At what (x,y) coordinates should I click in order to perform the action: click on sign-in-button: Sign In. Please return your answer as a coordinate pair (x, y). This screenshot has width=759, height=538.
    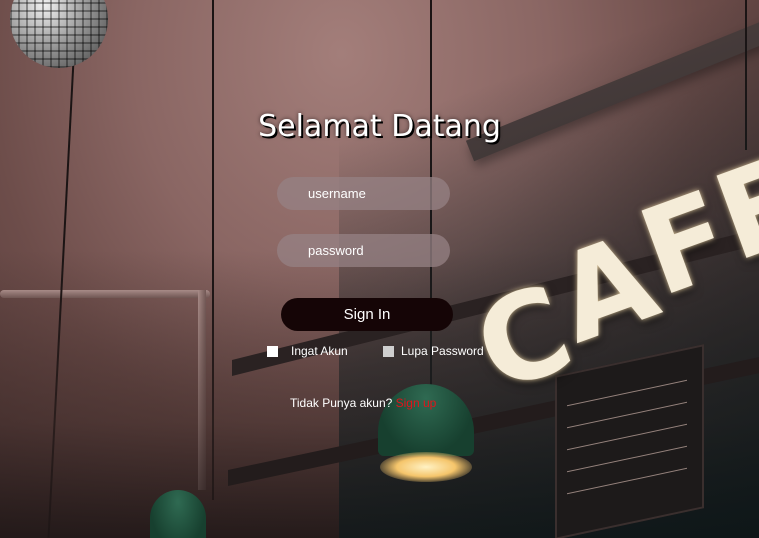
    Looking at the image, I should click on (367, 314).